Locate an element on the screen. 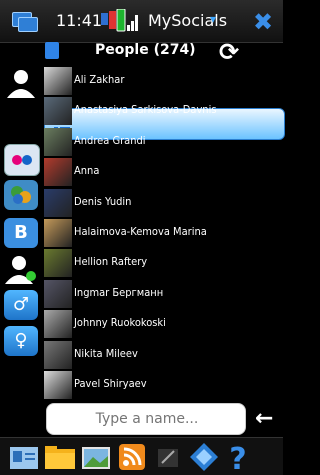 The width and height of the screenshot is (320, 475). search-field is located at coordinates (146, 419).